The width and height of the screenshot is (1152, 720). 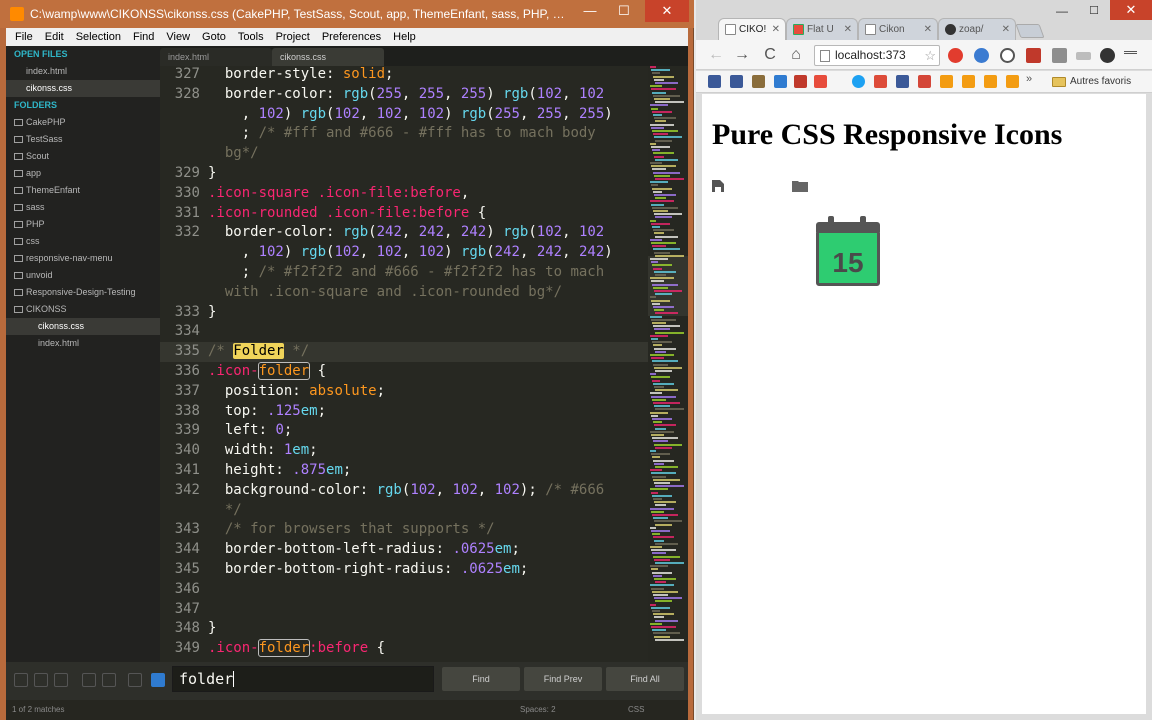 What do you see at coordinates (770, 55) in the screenshot?
I see `reload-icon: C` at bounding box center [770, 55].